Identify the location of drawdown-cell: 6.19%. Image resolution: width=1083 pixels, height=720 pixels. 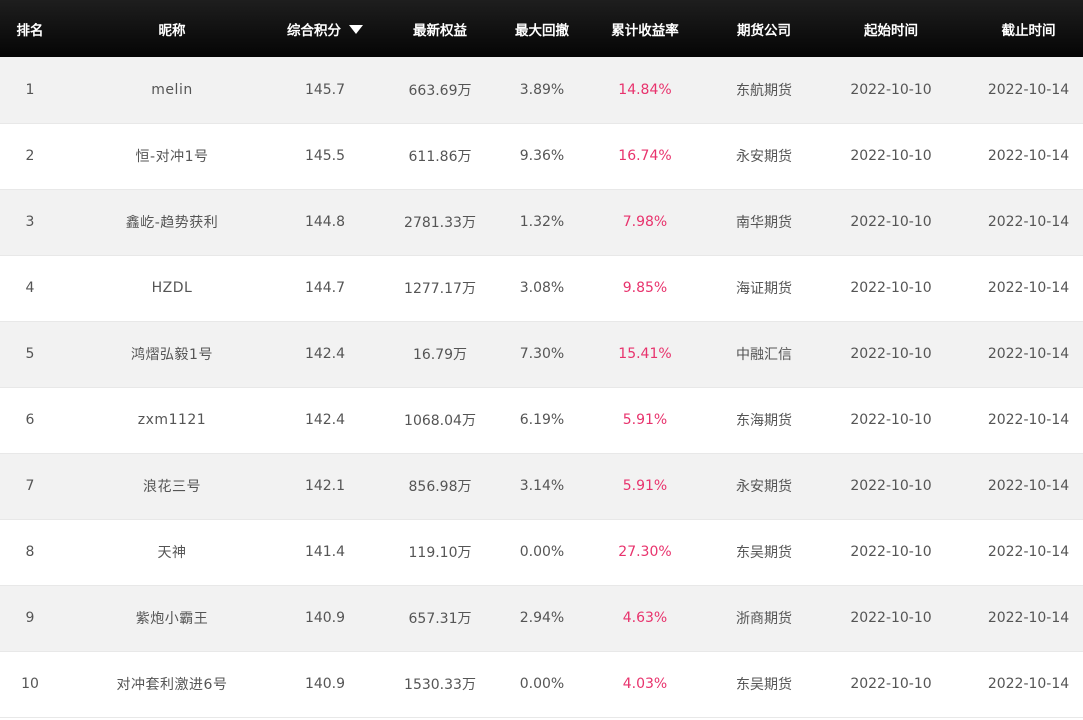
(542, 420).